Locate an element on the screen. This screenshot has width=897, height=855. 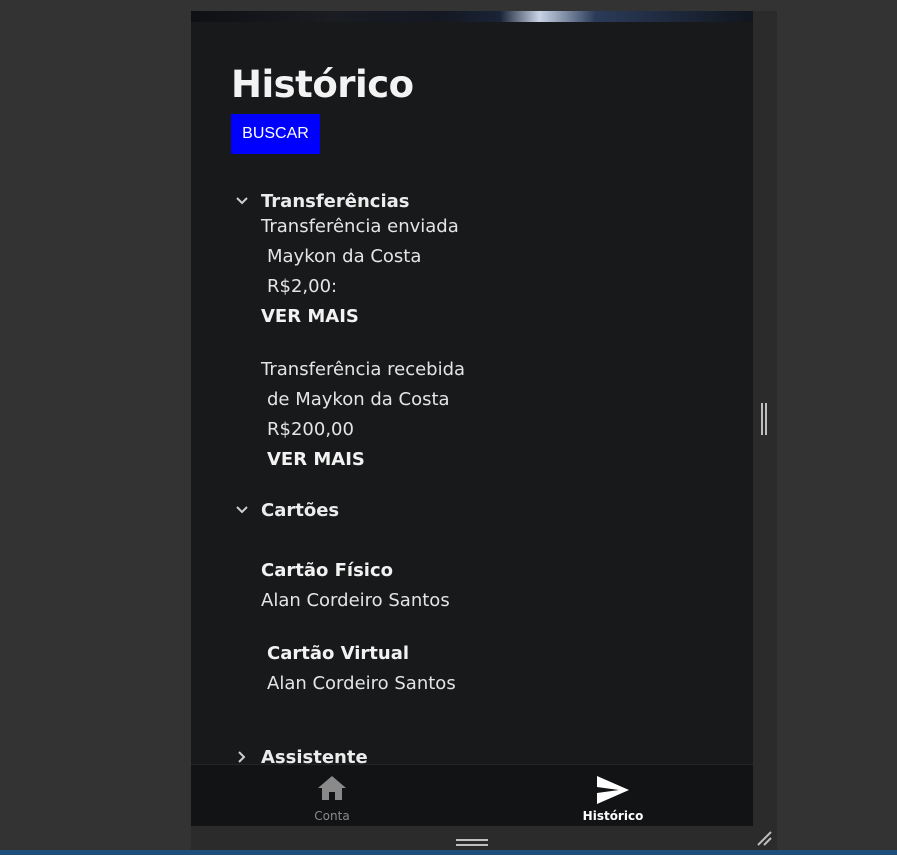
header-image is located at coordinates (472, 16).